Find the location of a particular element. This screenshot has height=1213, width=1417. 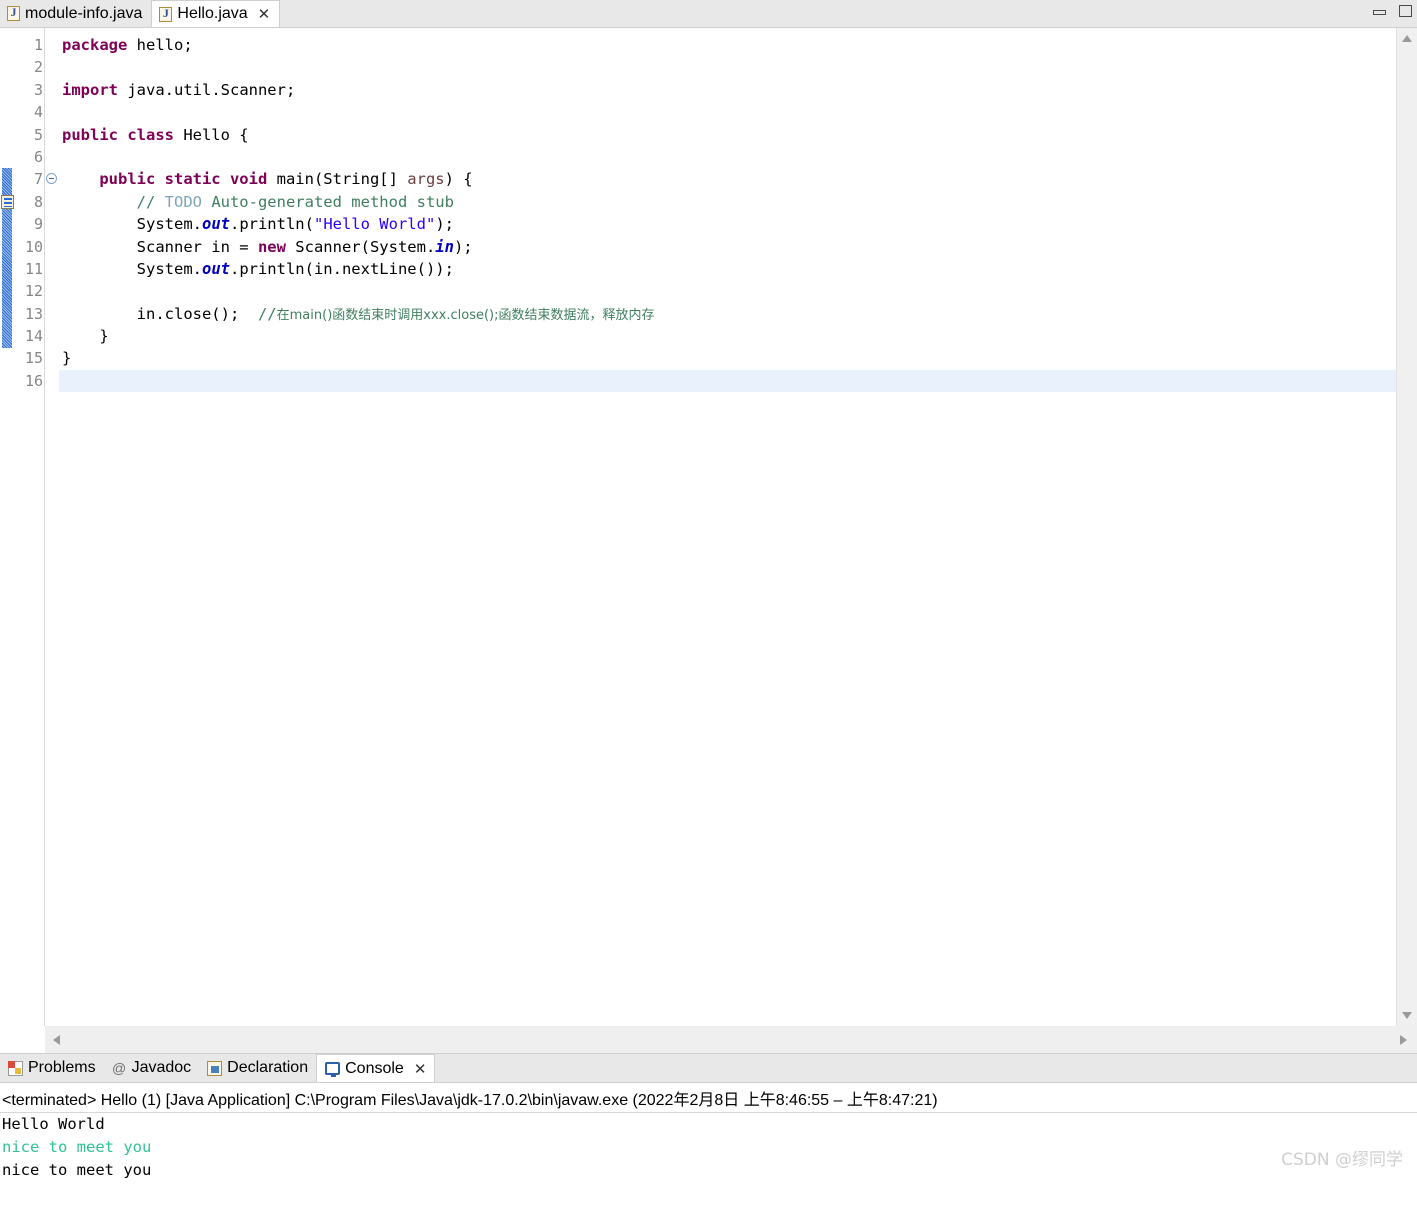

code-token: 在main()函数结束时调用xxx.close();函数结束数据流，释放内存 is located at coordinates (465, 315).